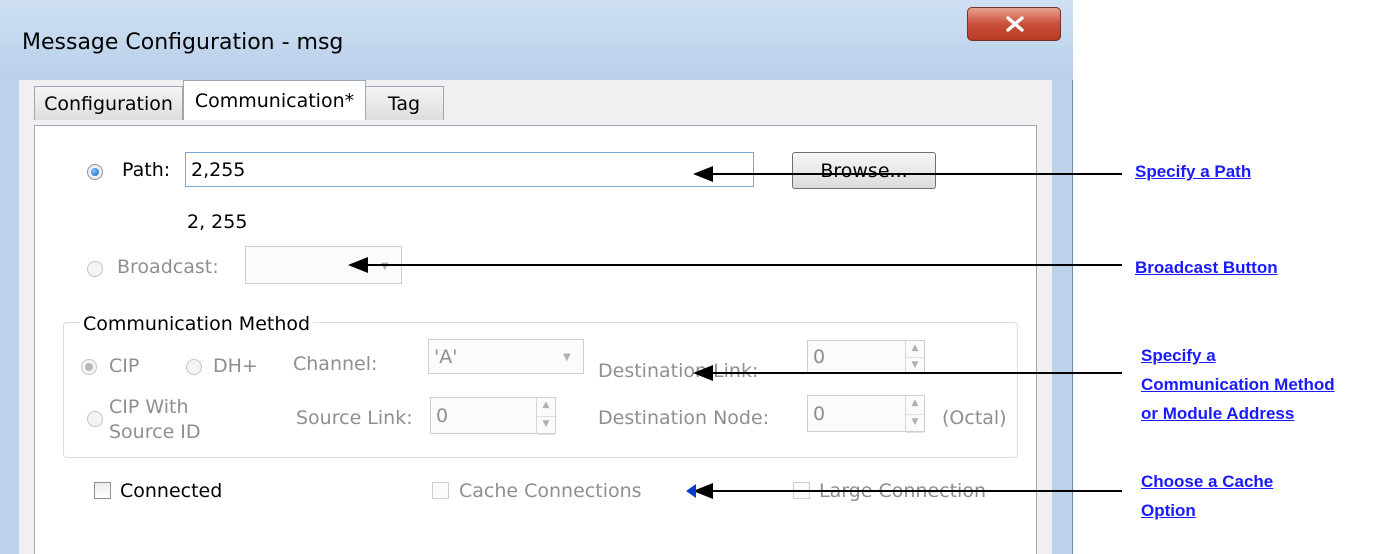 The width and height of the screenshot is (1380, 554). What do you see at coordinates (1206, 267) in the screenshot?
I see `link-broadcast-button: Broadcast Button` at bounding box center [1206, 267].